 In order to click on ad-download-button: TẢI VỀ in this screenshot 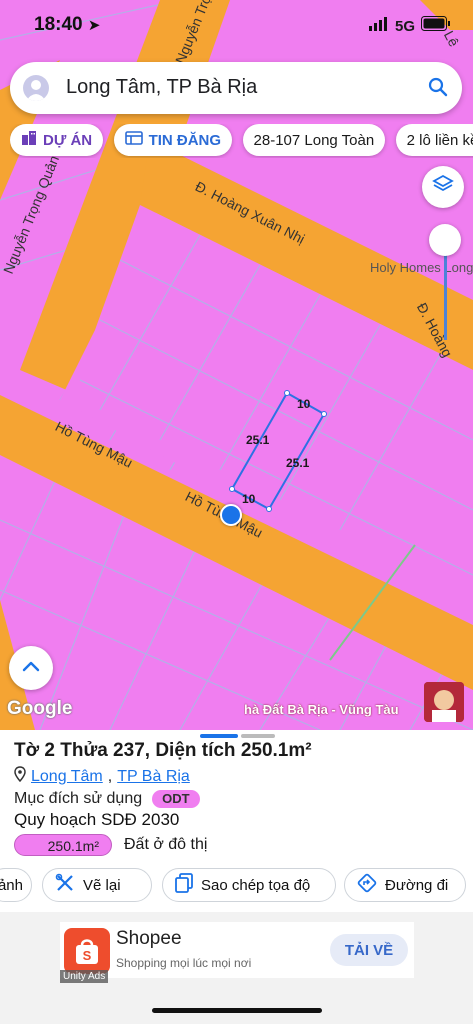, I will do `click(369, 950)`.